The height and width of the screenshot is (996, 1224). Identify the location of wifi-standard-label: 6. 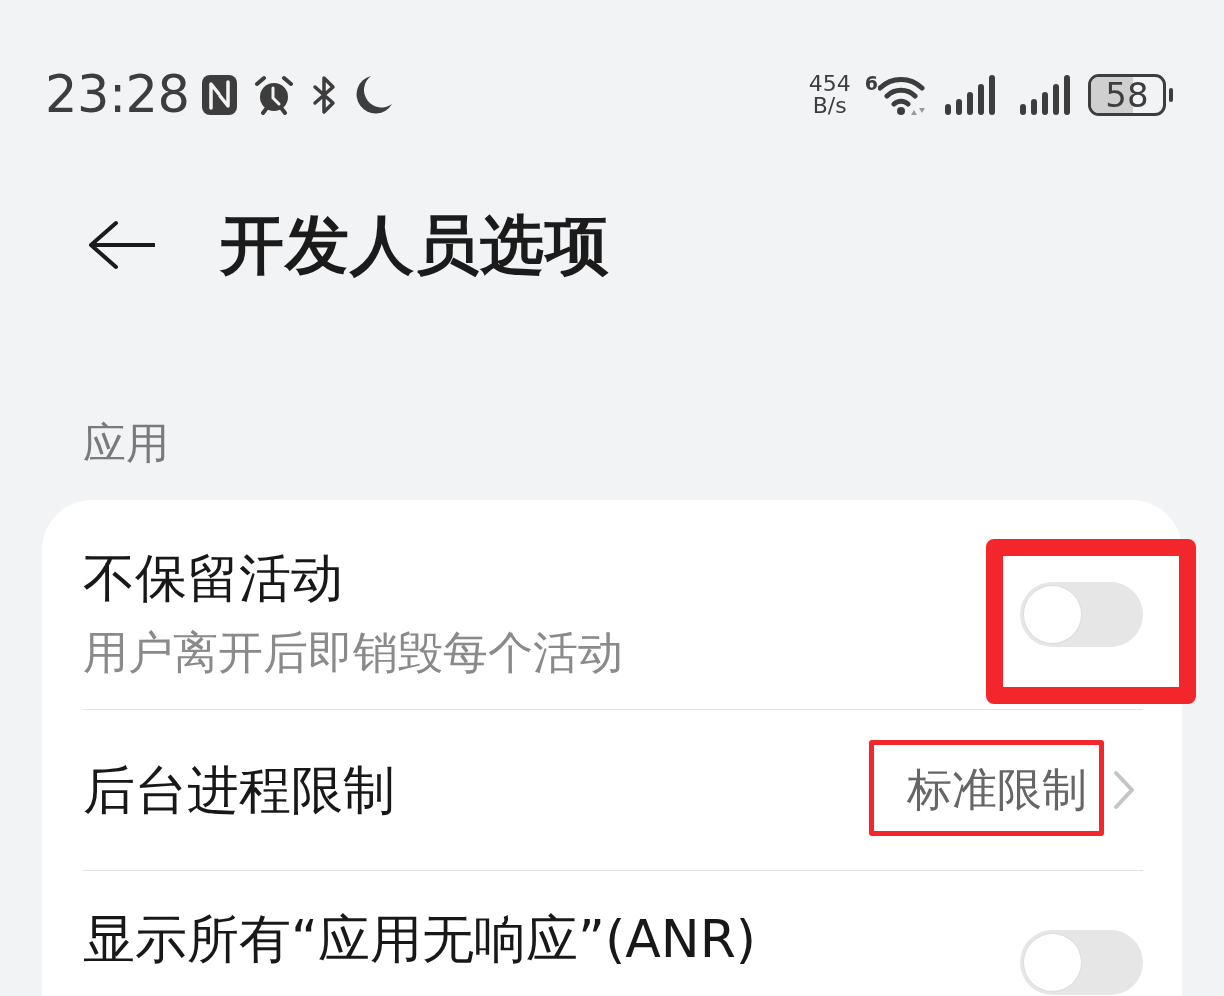
(871, 83).